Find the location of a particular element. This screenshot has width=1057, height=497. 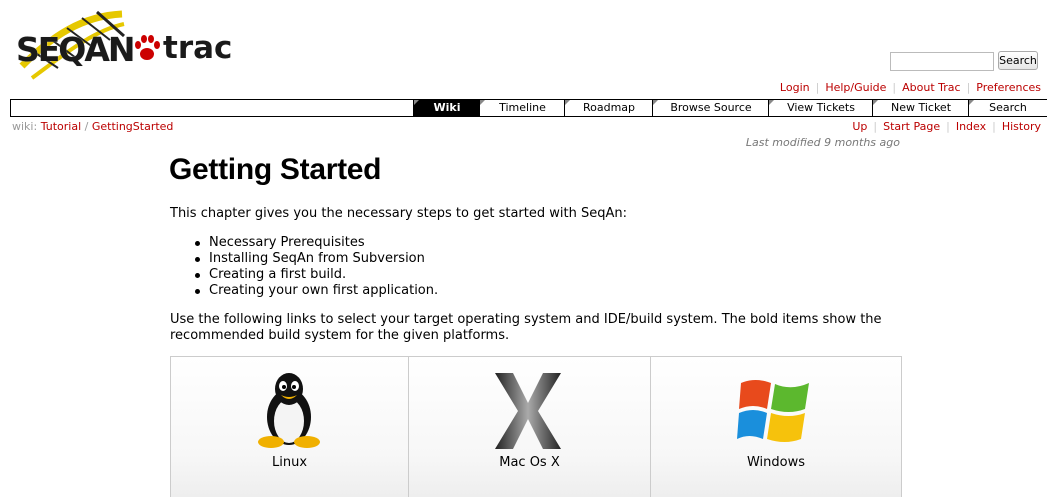

list-item: Necessary Prerequisites is located at coordinates (315, 243).